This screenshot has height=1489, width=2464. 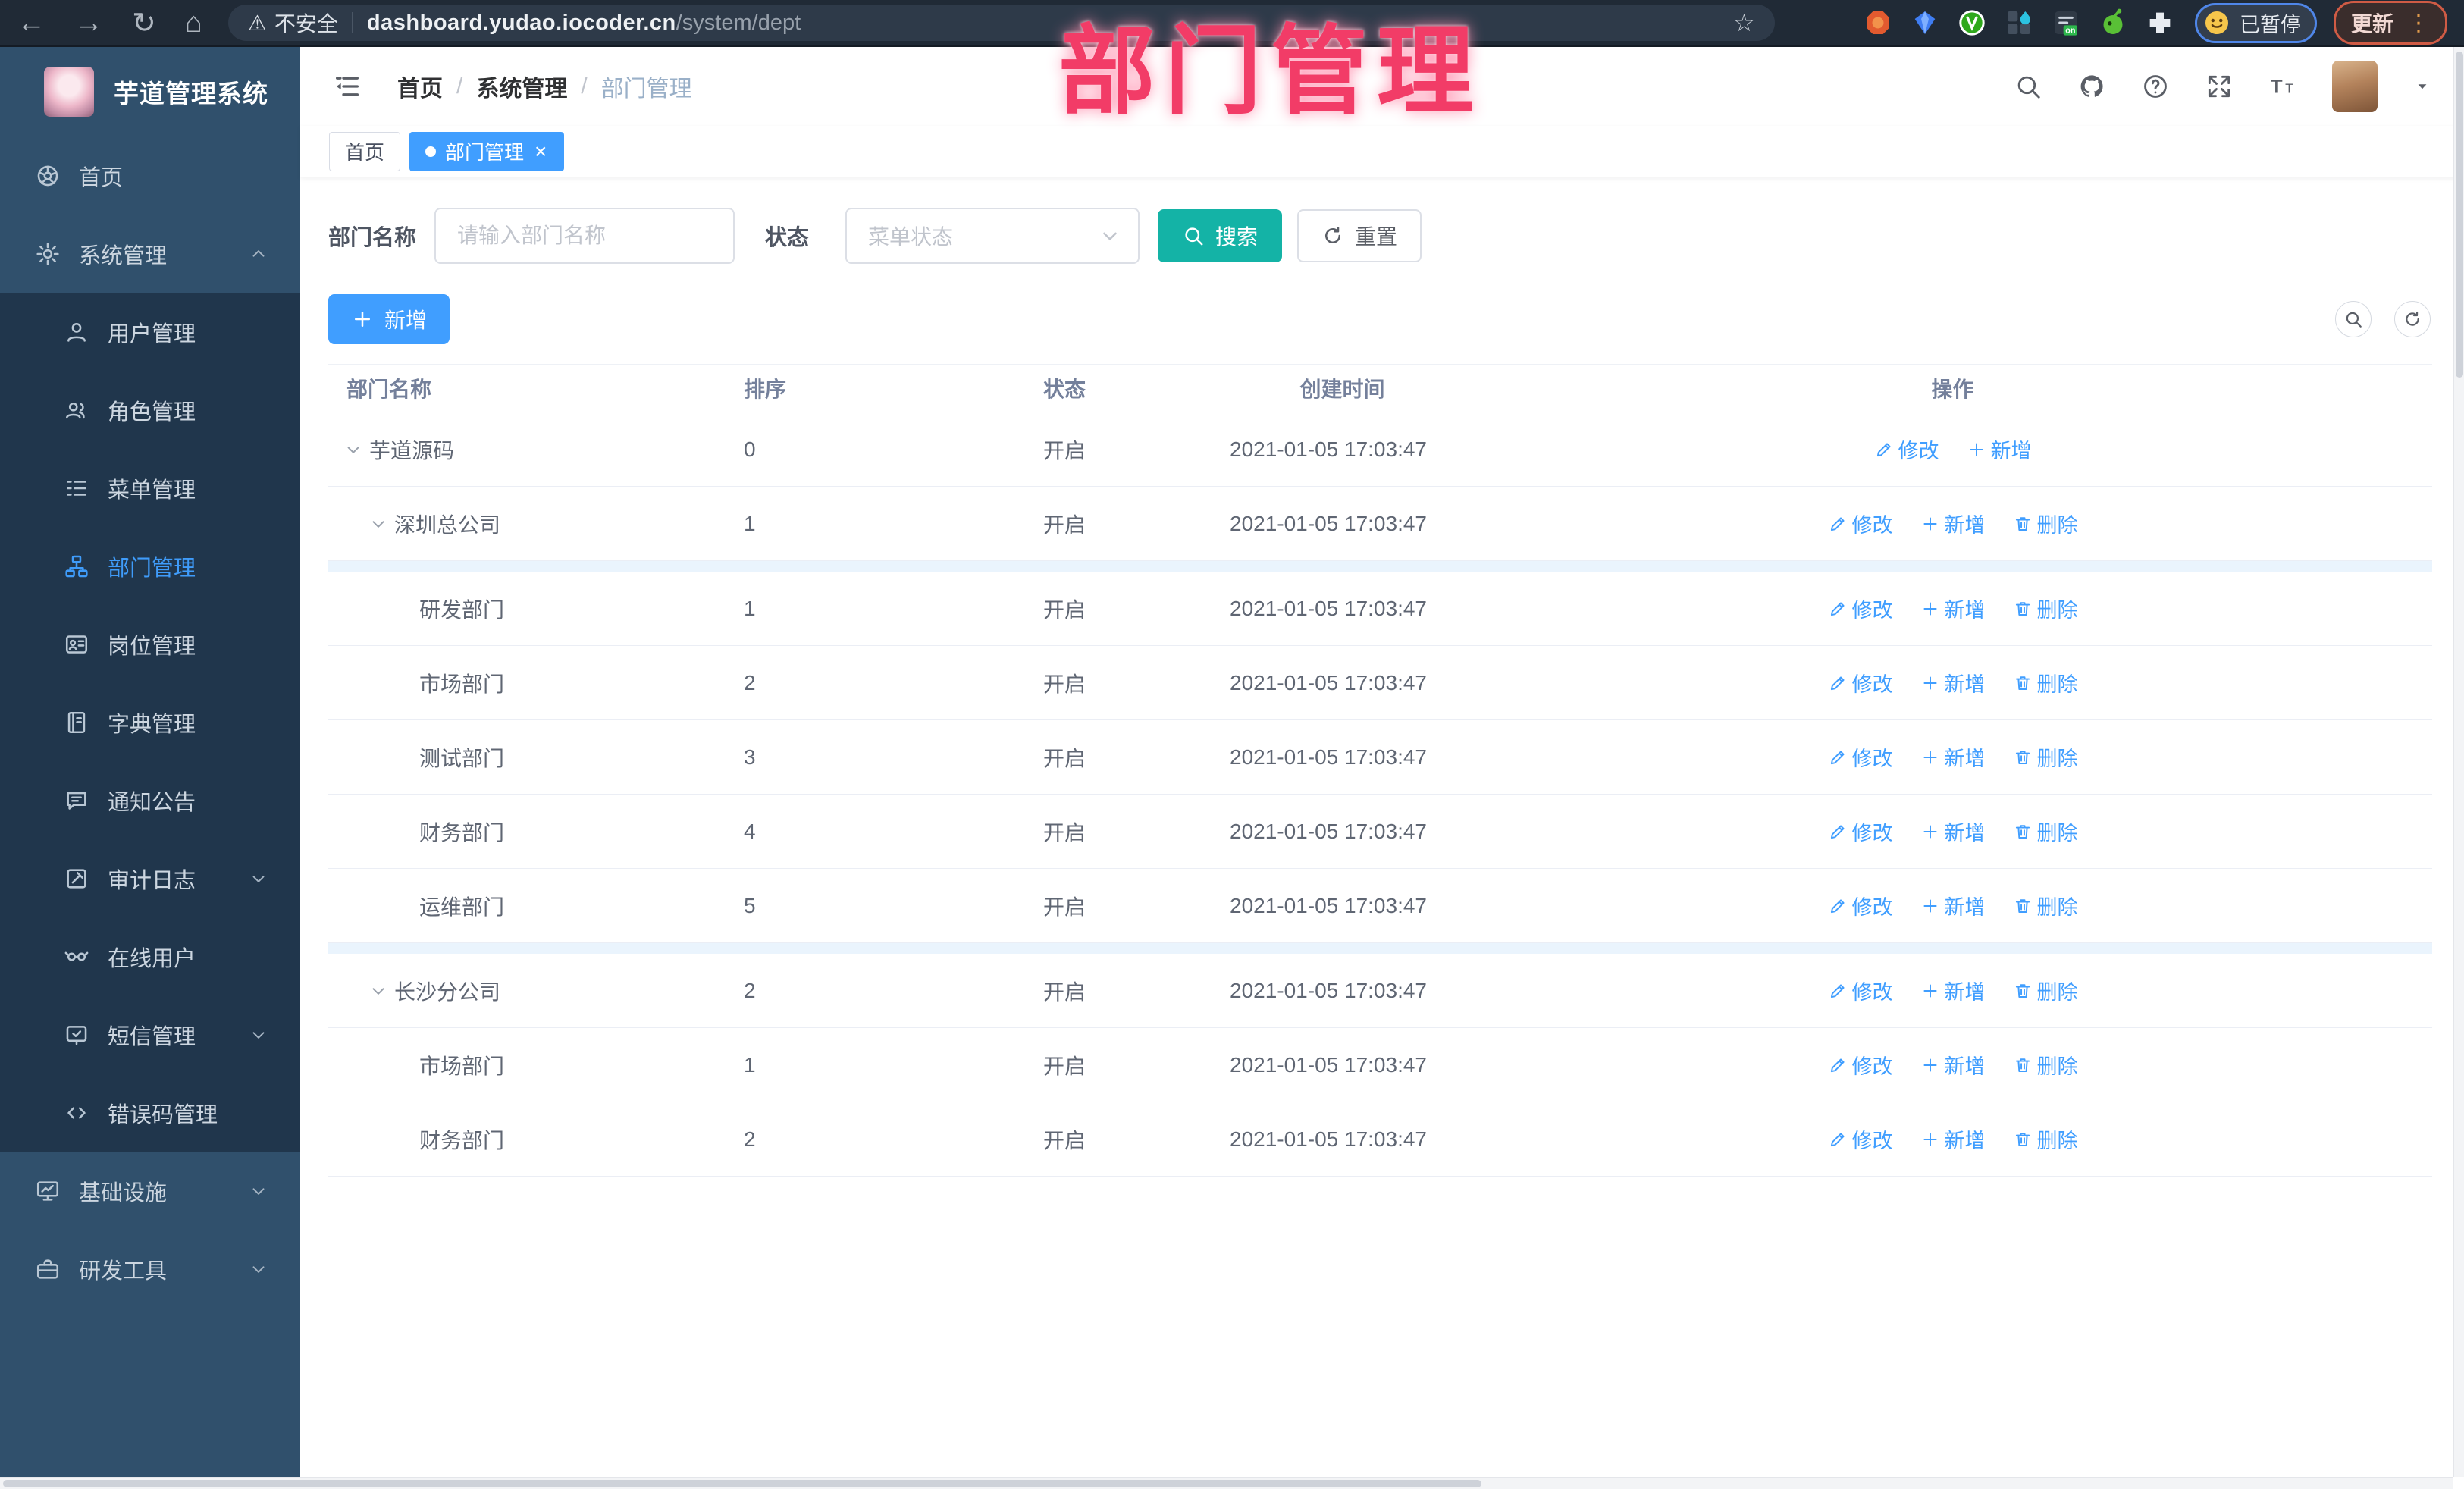 What do you see at coordinates (521, 86) in the screenshot?
I see `breadcrumb-item: 系统管理` at bounding box center [521, 86].